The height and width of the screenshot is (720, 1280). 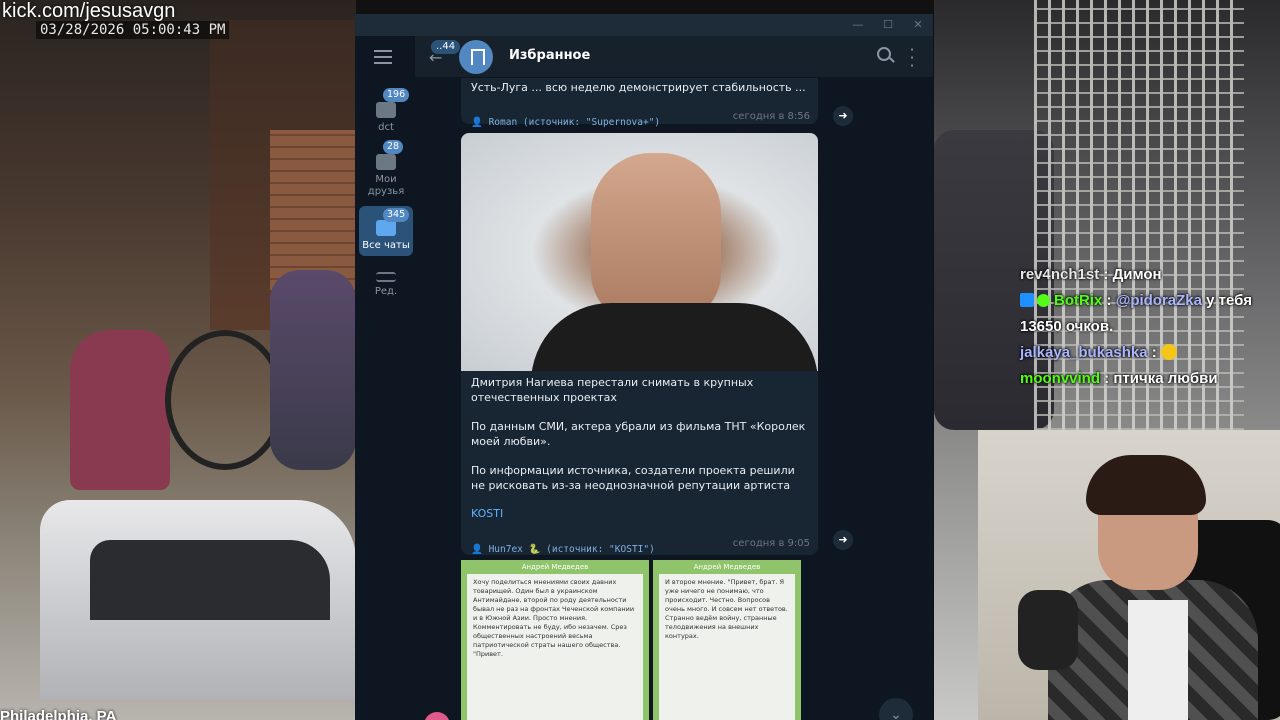 What do you see at coordinates (639, 513) in the screenshot?
I see `source-link: KOSTI` at bounding box center [639, 513].